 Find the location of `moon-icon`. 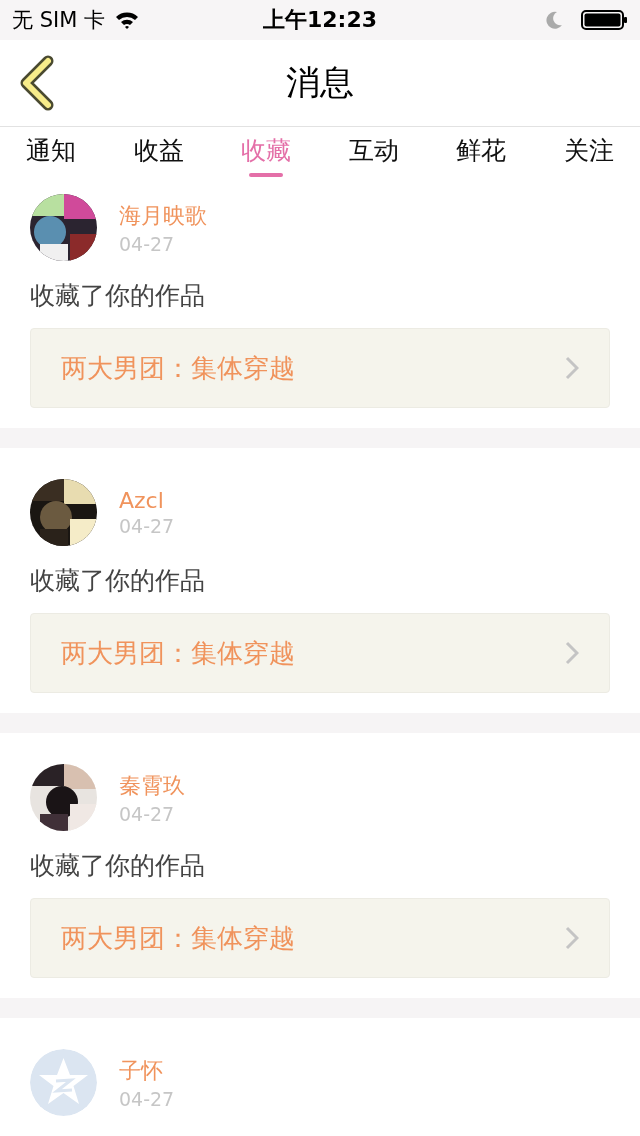

moon-icon is located at coordinates (554, 20).